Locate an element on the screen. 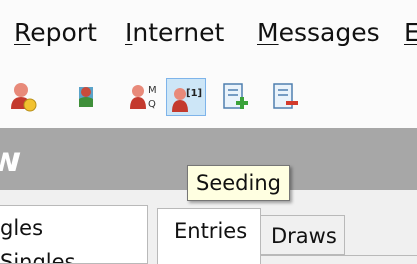 The height and width of the screenshot is (264, 417). player-award-button is located at coordinates (23, 97).